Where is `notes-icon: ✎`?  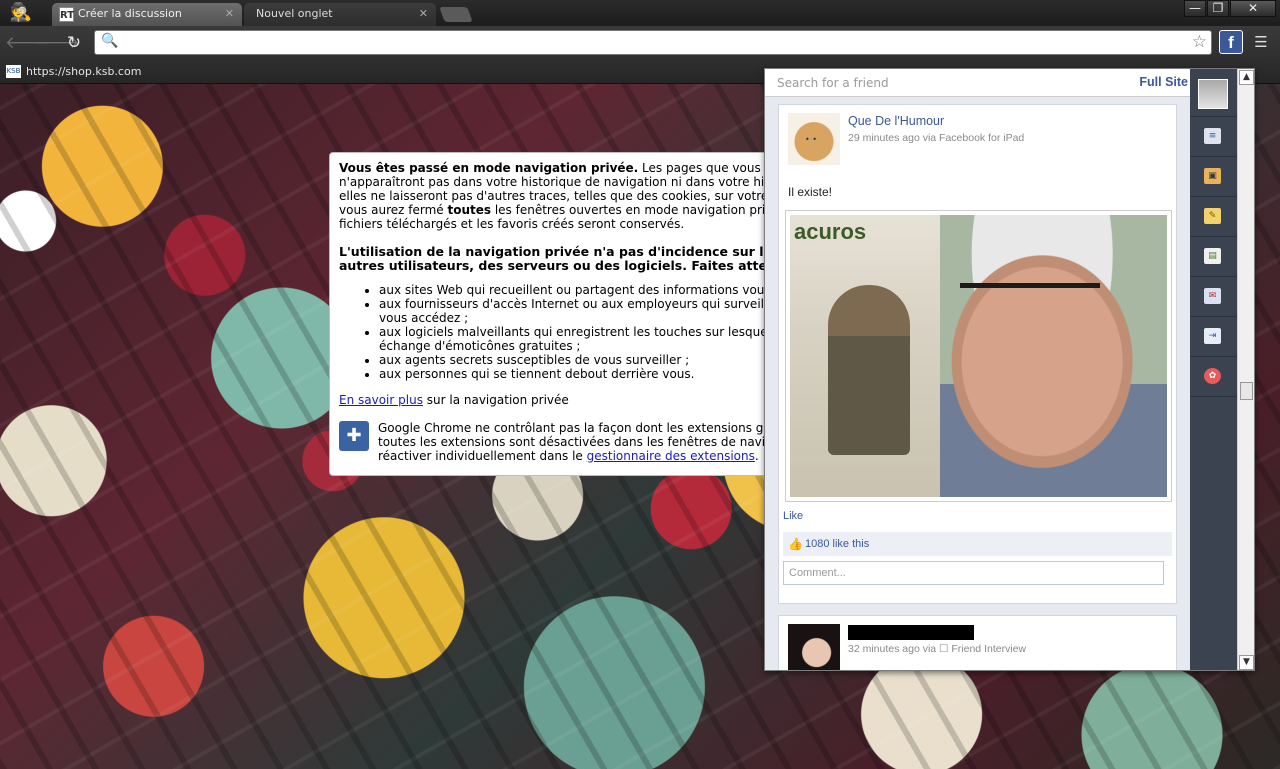 notes-icon: ✎ is located at coordinates (1212, 216).